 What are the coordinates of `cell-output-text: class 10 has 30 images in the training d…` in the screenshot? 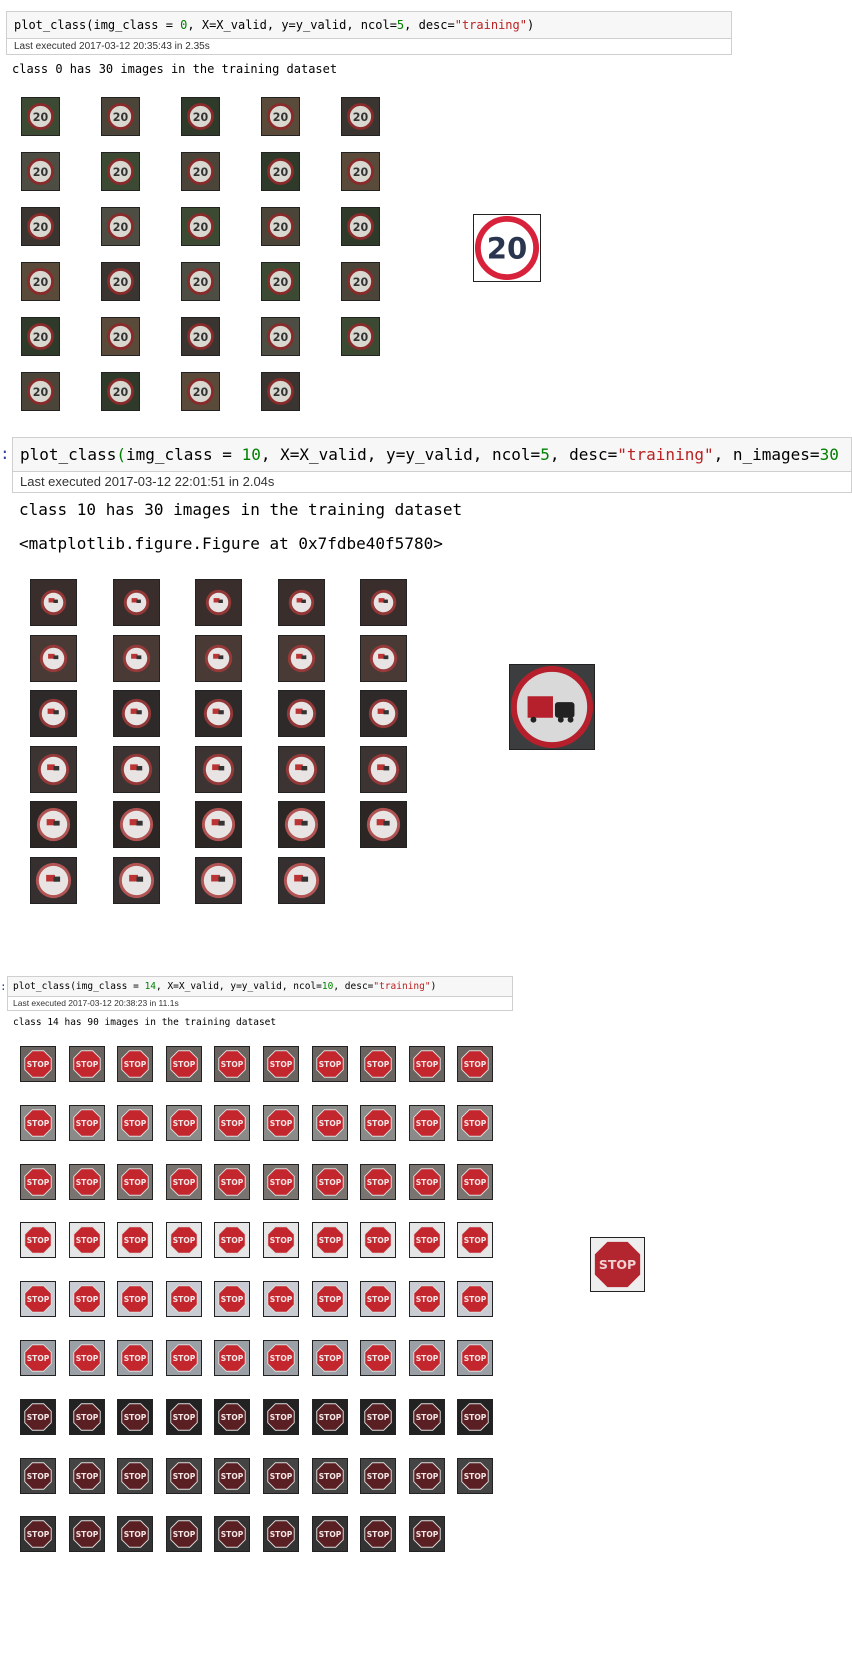 It's located at (241, 509).